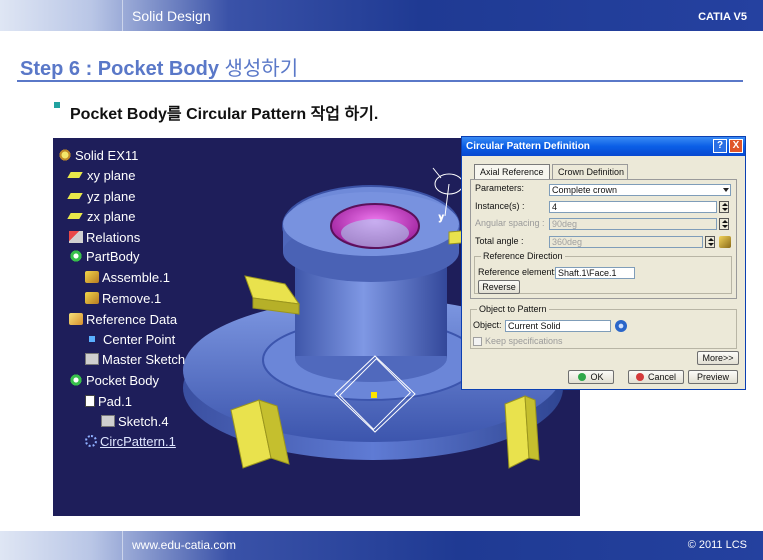 The height and width of the screenshot is (560, 763). Describe the element at coordinates (517, 272) in the screenshot. I see `reference-element-label: Reference element:` at that location.